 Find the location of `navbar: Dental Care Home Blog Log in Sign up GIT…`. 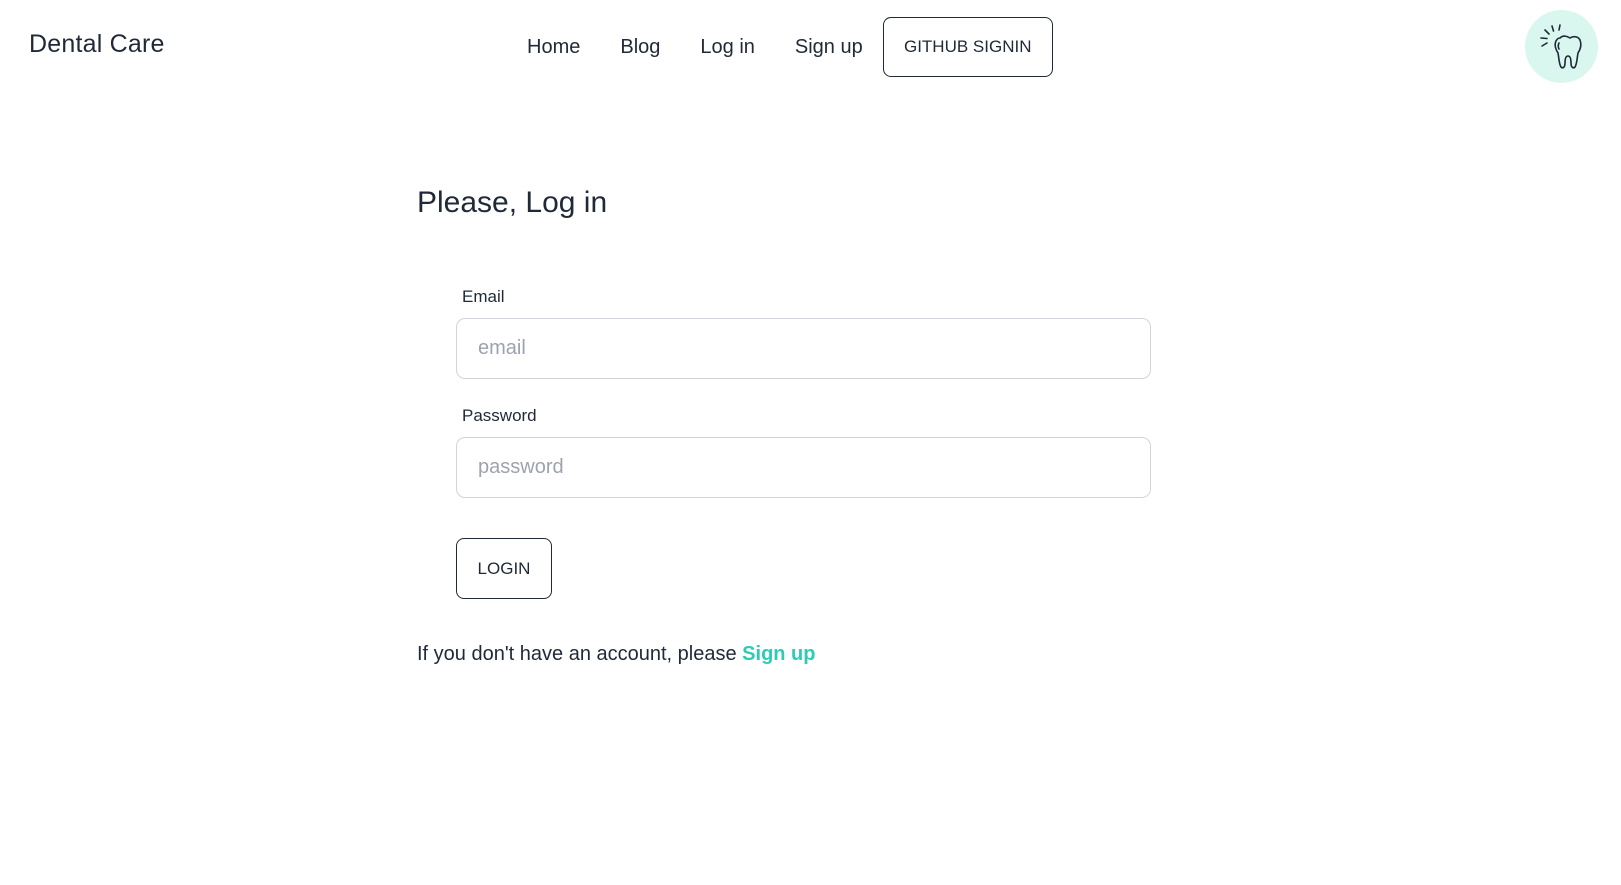

navbar: Dental Care Home Blog Log in Sign up GIT… is located at coordinates (810, 48).